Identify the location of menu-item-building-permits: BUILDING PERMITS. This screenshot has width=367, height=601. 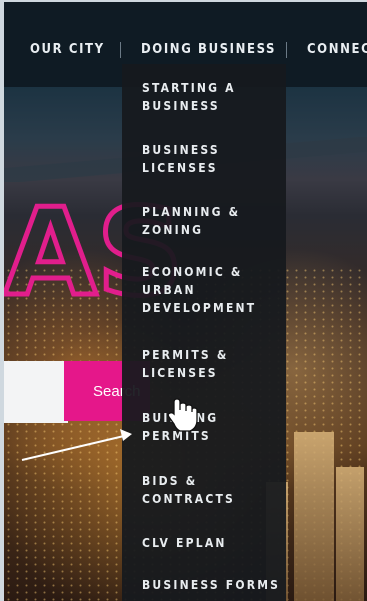
(180, 427).